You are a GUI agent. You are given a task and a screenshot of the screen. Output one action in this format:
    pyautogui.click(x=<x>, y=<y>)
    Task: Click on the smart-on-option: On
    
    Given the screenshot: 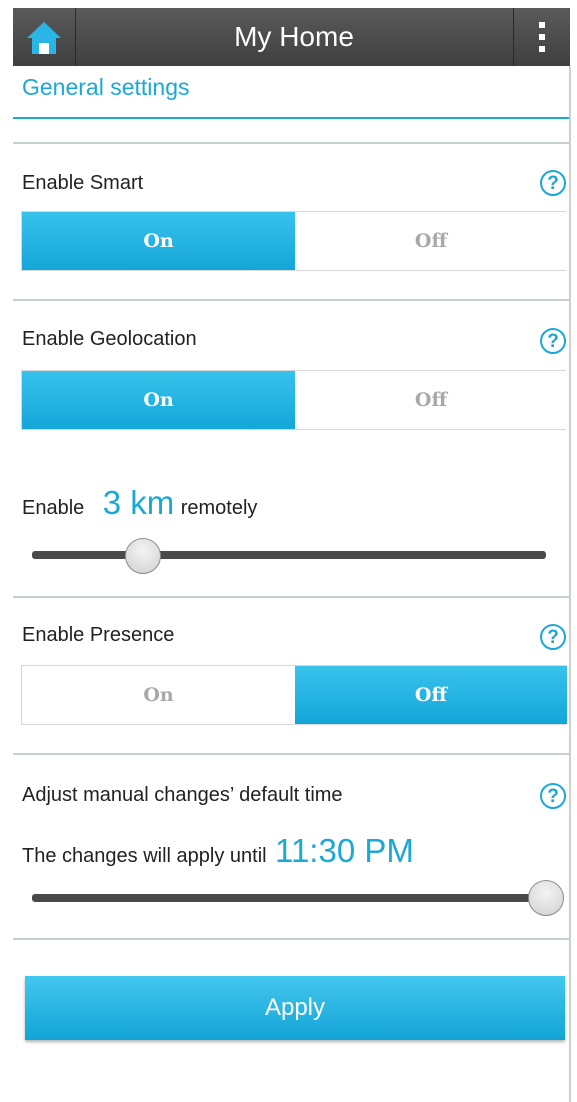 What is the action you would take?
    pyautogui.click(x=158, y=241)
    